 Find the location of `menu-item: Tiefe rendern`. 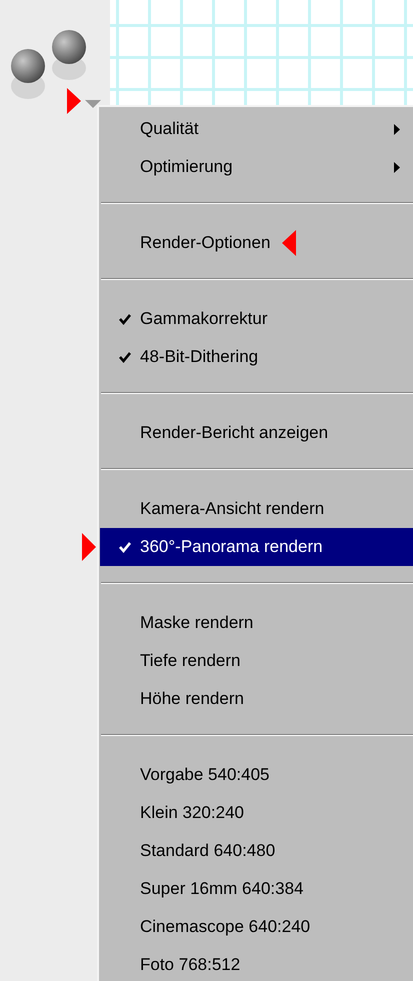

menu-item: Tiefe rendern is located at coordinates (256, 661).